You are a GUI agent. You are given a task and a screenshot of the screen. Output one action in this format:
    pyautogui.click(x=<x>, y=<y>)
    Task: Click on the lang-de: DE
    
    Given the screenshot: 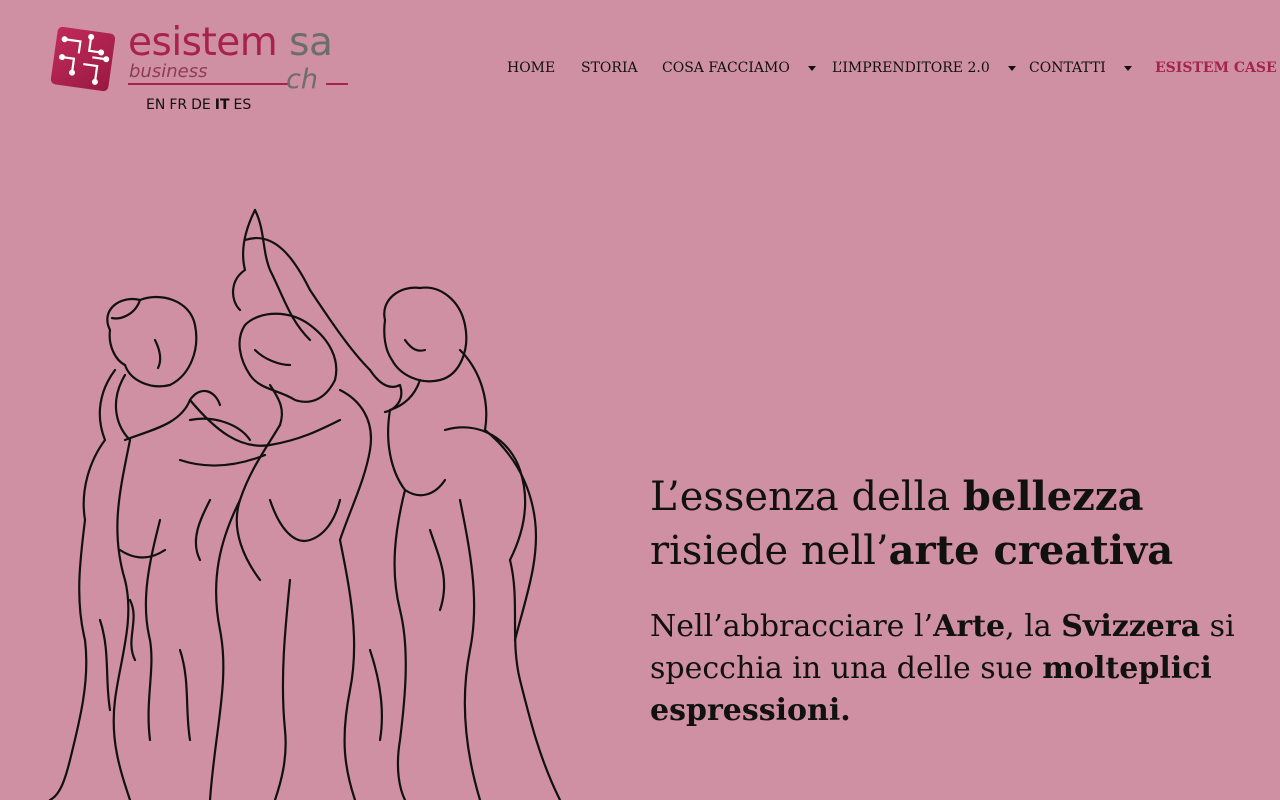 What is the action you would take?
    pyautogui.click(x=201, y=105)
    